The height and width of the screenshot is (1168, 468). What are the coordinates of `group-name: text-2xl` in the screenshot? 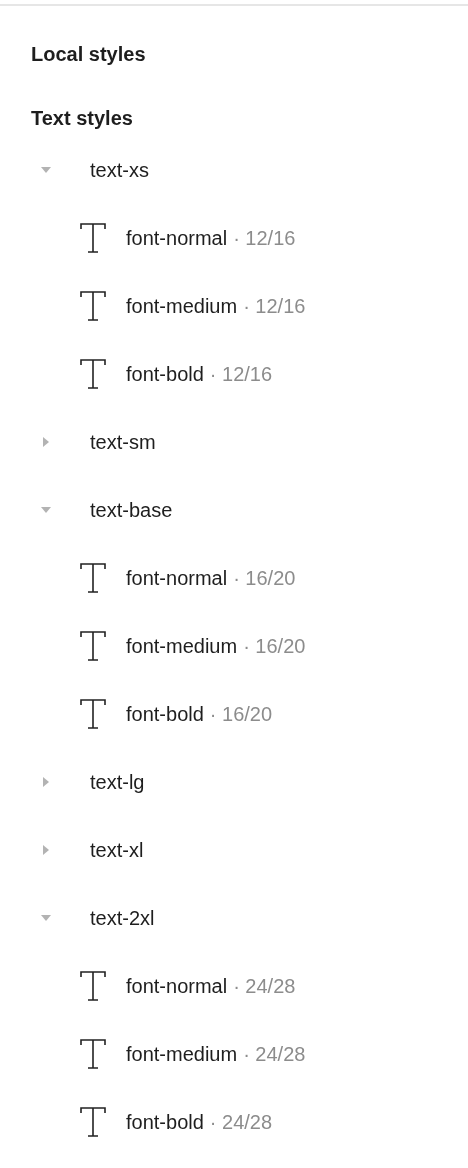 It's located at (122, 918).